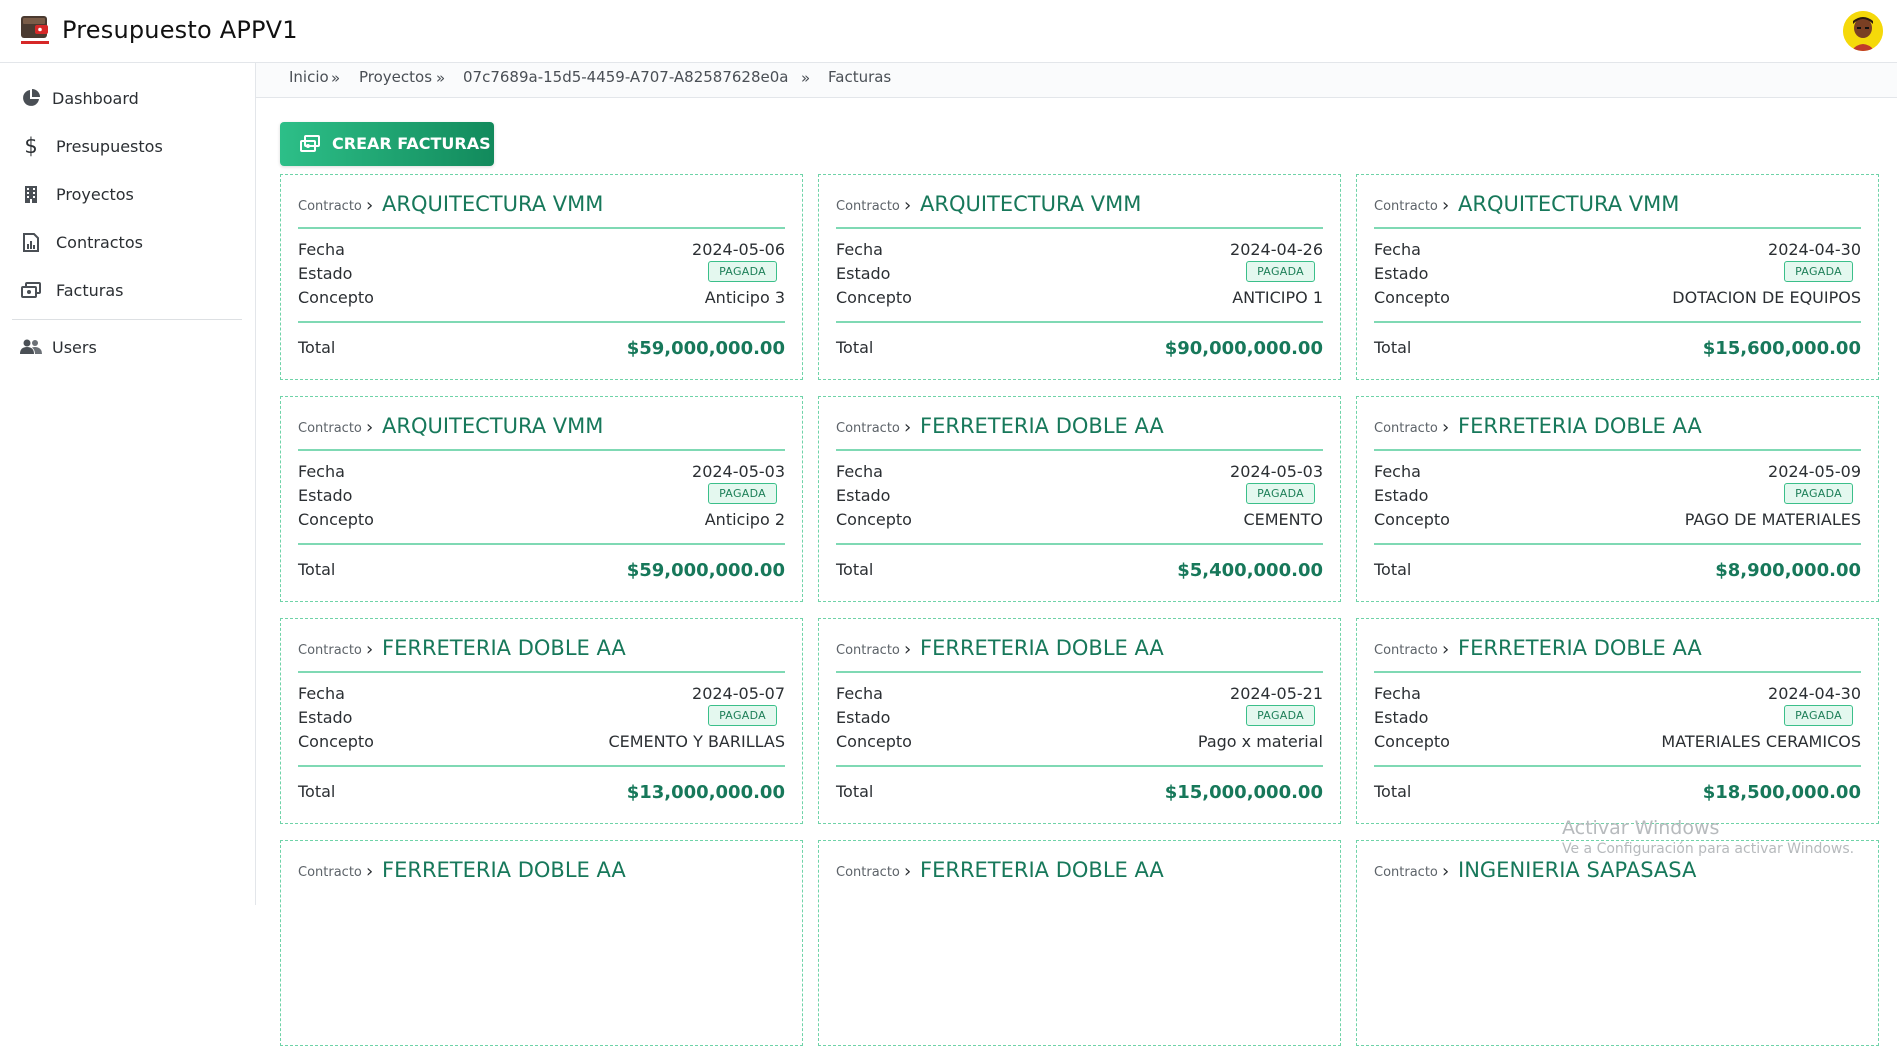  Describe the element at coordinates (1617, 943) in the screenshot. I see `invoice-card: Contracto › INGENIERIA SAPASASA` at that location.